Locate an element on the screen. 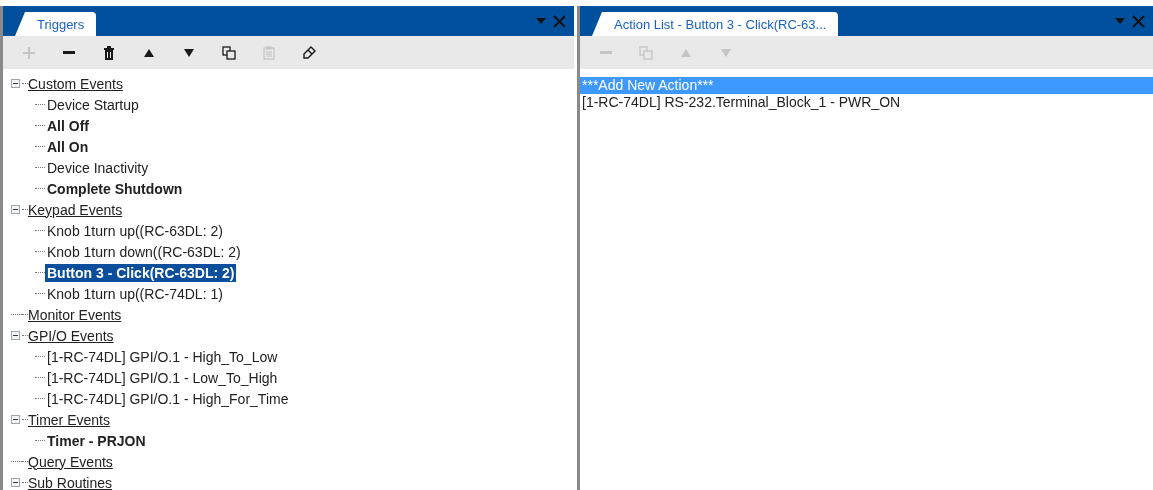 The height and width of the screenshot is (490, 1153). tree-group: Timer Events is located at coordinates (69, 419).